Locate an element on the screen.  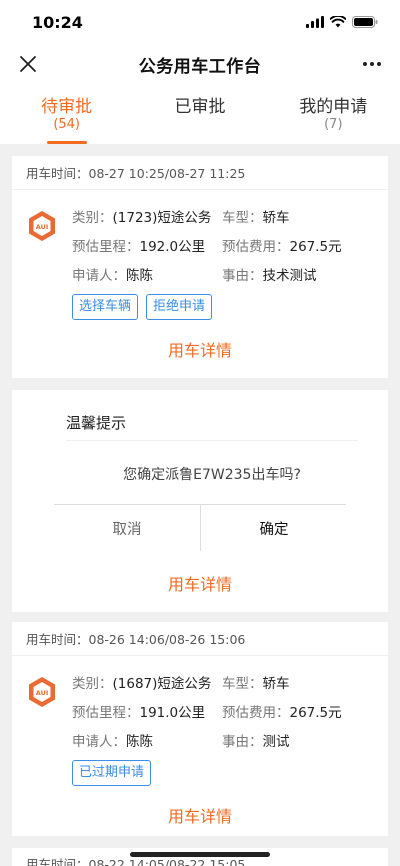
tab-pending: 待审批 (54) is located at coordinates (66, 114).